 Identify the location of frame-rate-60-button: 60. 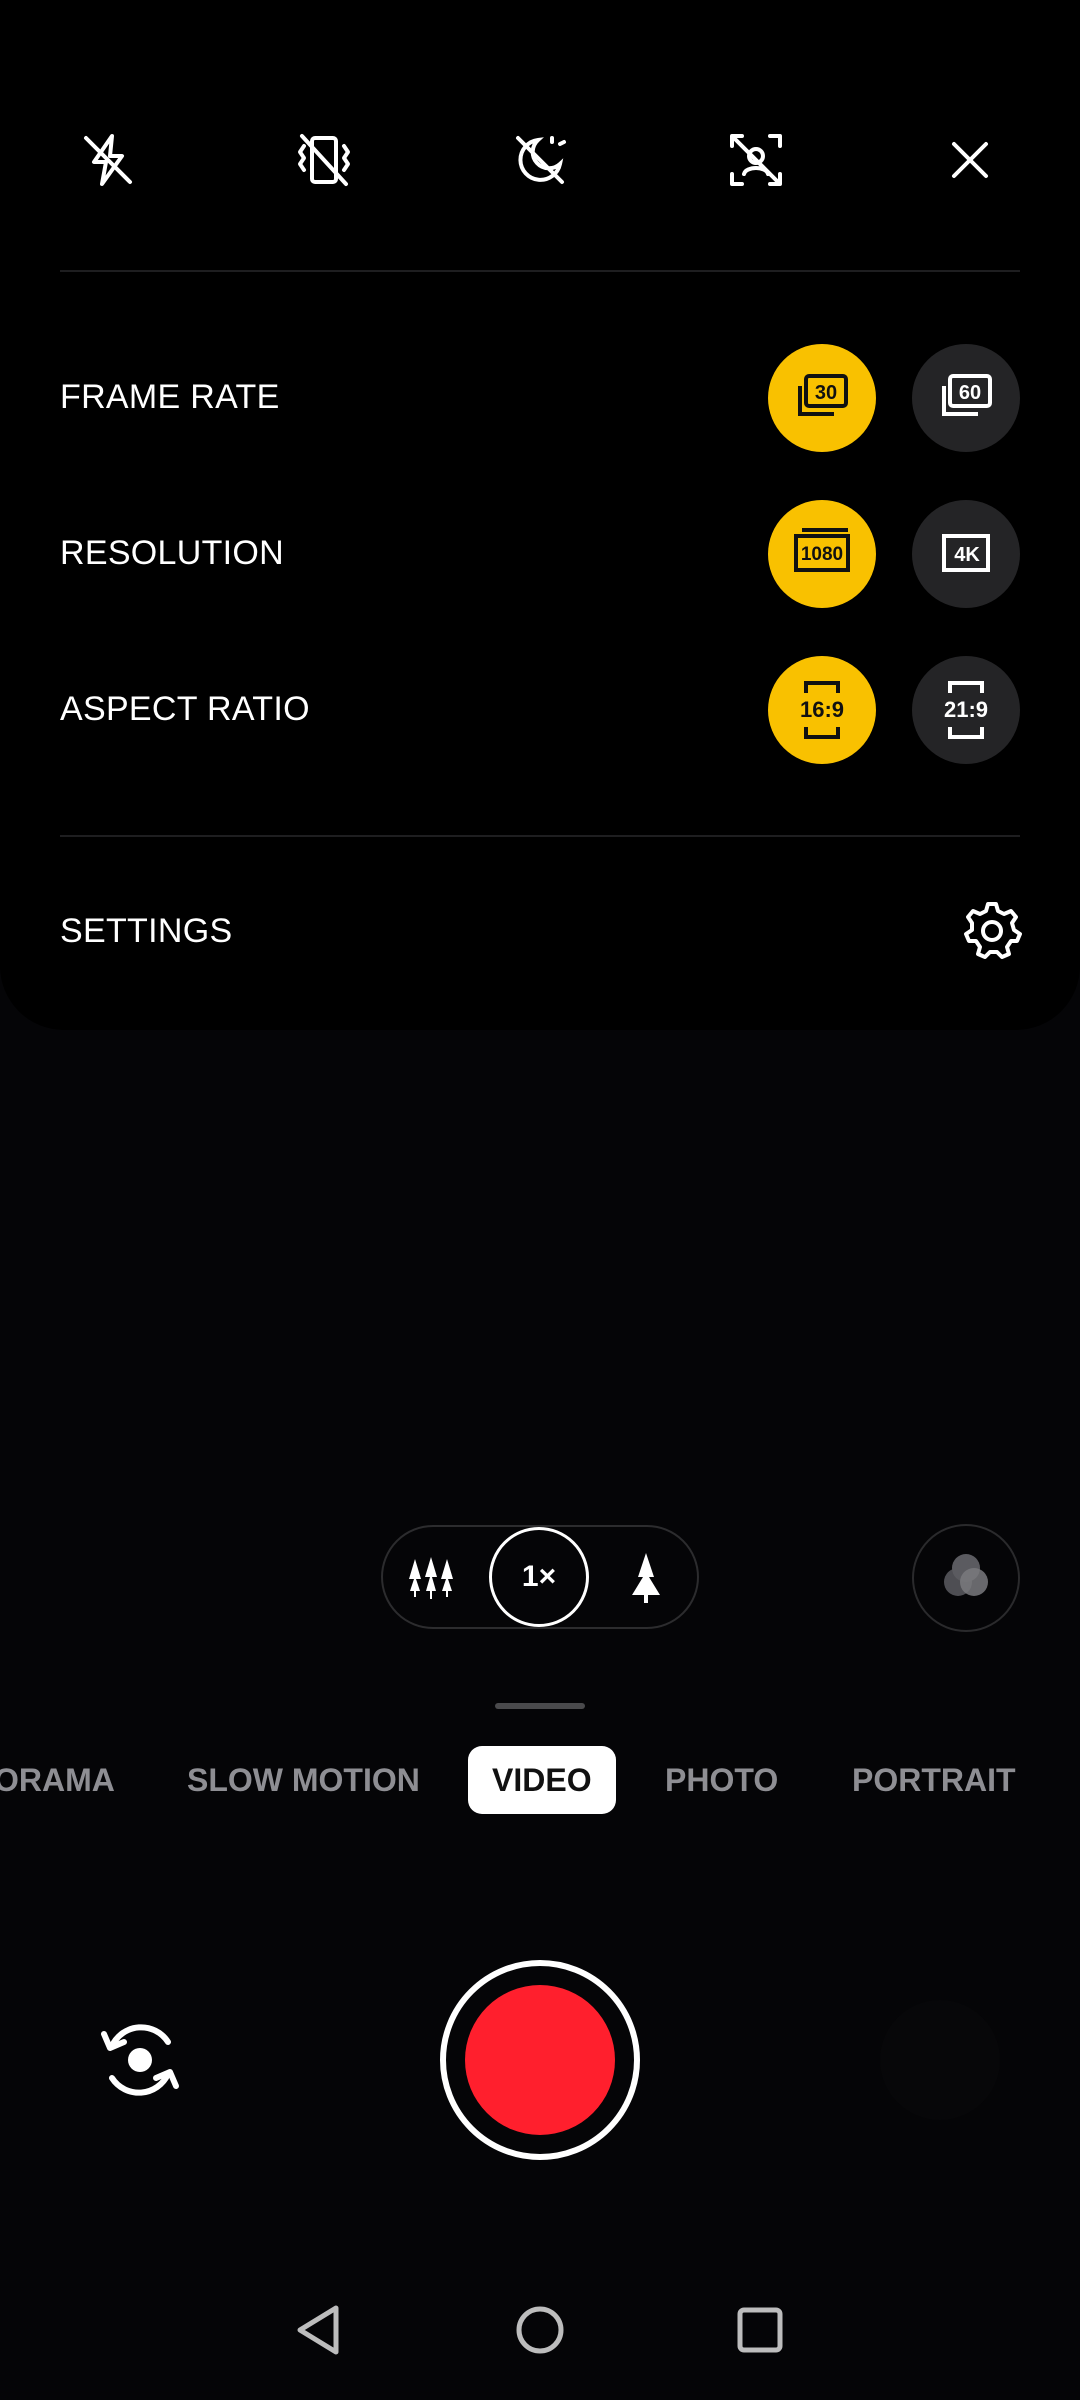
(966, 398).